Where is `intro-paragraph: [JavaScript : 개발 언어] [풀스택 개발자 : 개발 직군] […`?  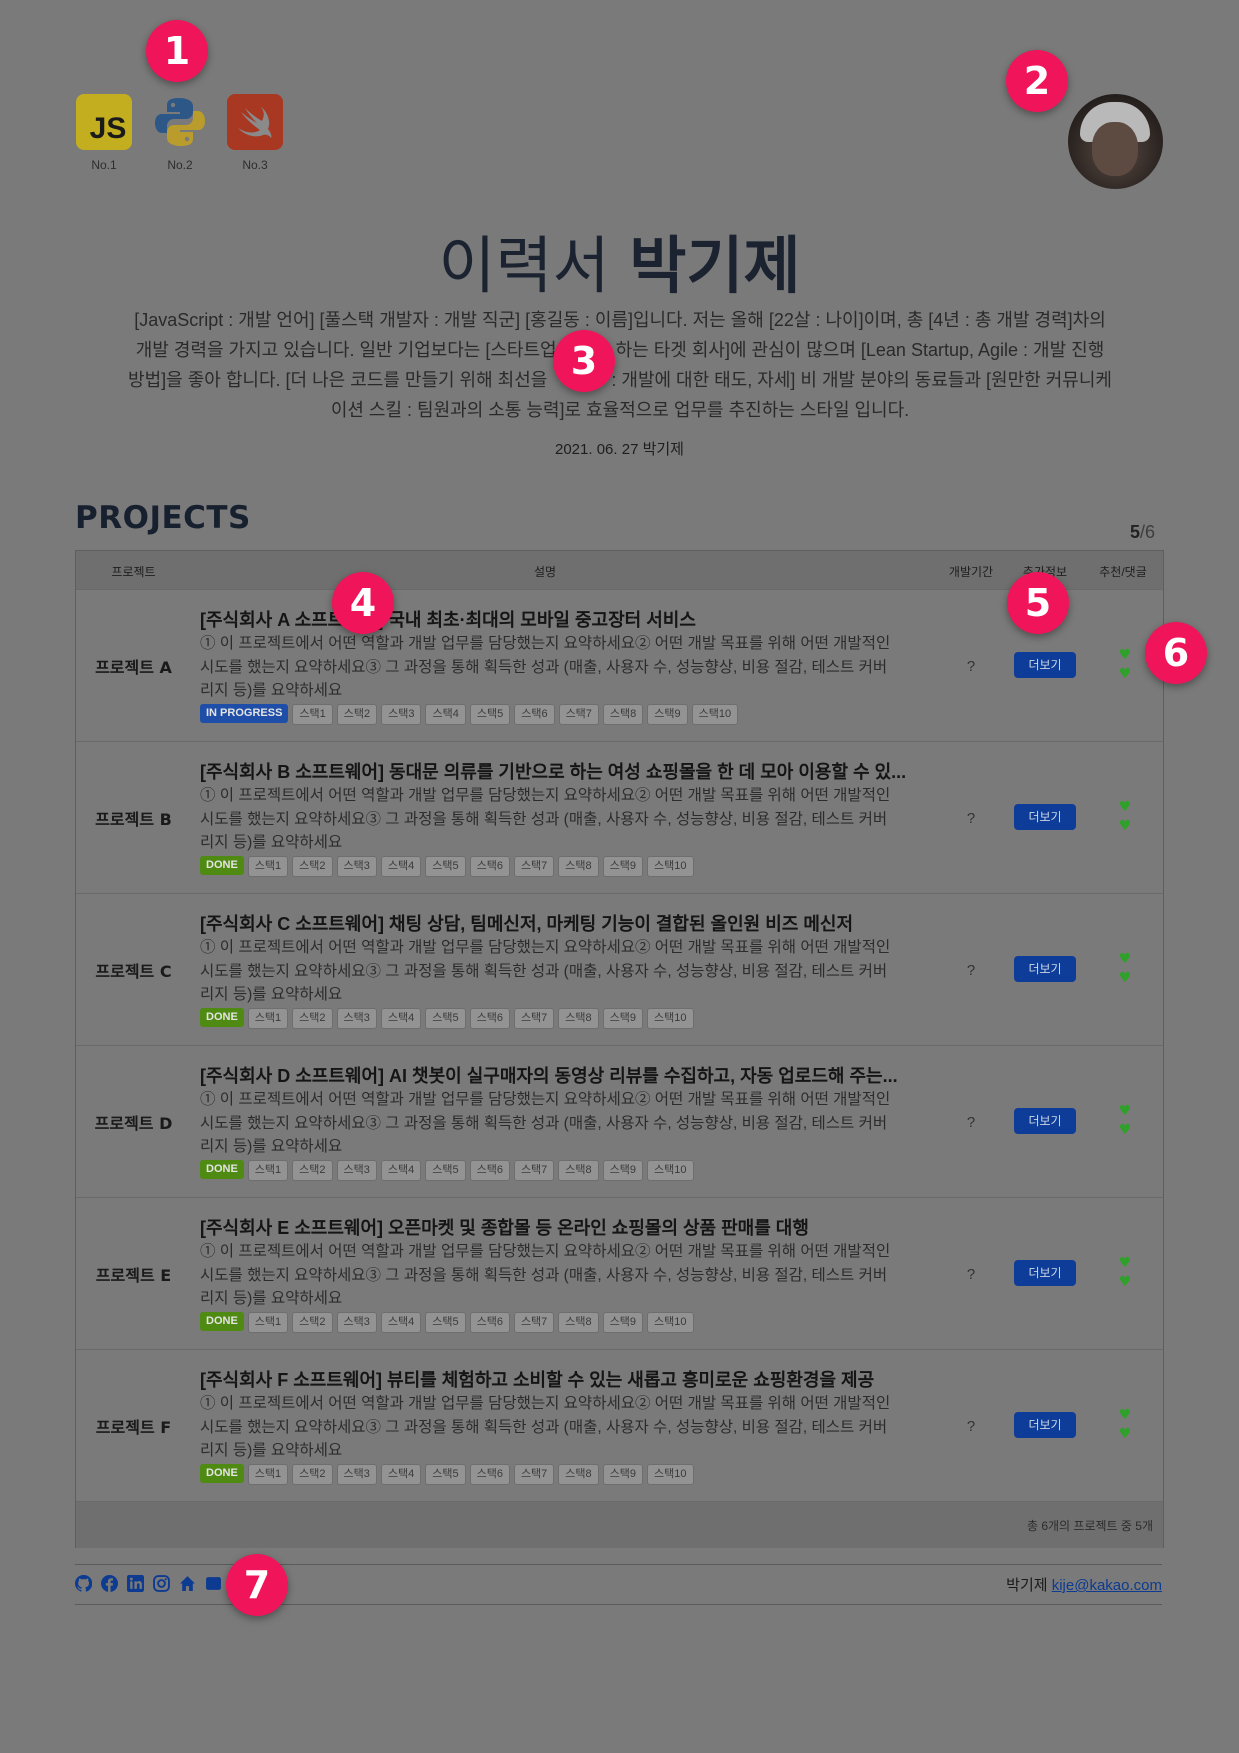
intro-paragraph: [JavaScript : 개발 언어] [풀스택 개발자 : 개발 직군] [… is located at coordinates (620, 365).